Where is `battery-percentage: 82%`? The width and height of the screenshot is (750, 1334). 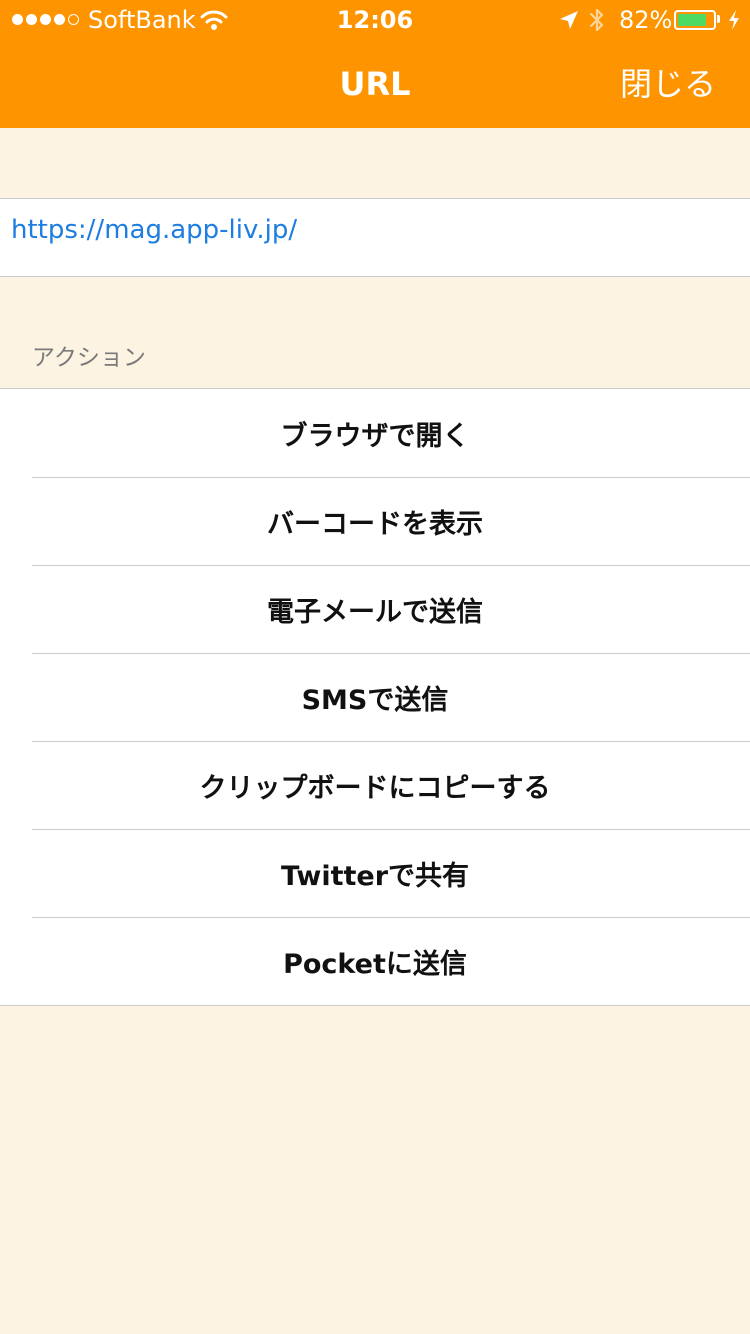
battery-percentage: 82% is located at coordinates (646, 20).